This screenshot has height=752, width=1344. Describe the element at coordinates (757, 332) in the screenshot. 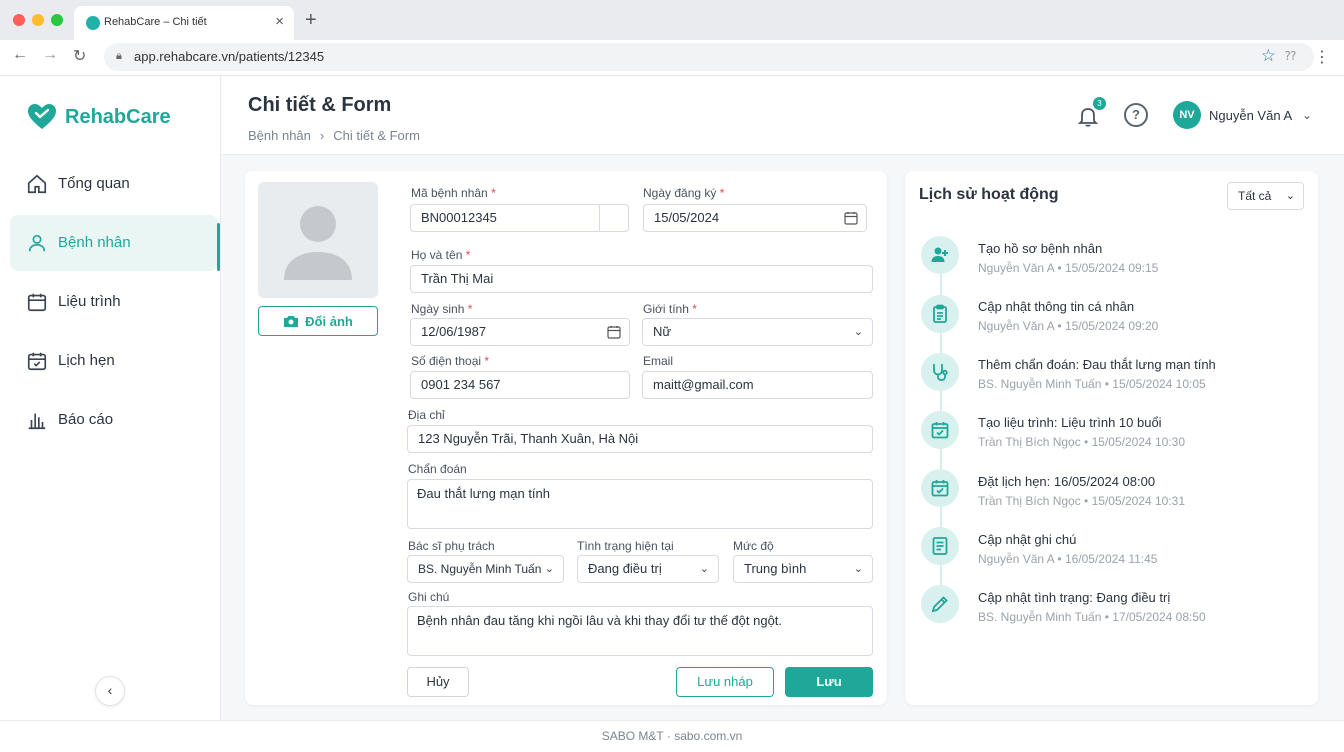

I see `gender-select: Nữ ⌄` at that location.